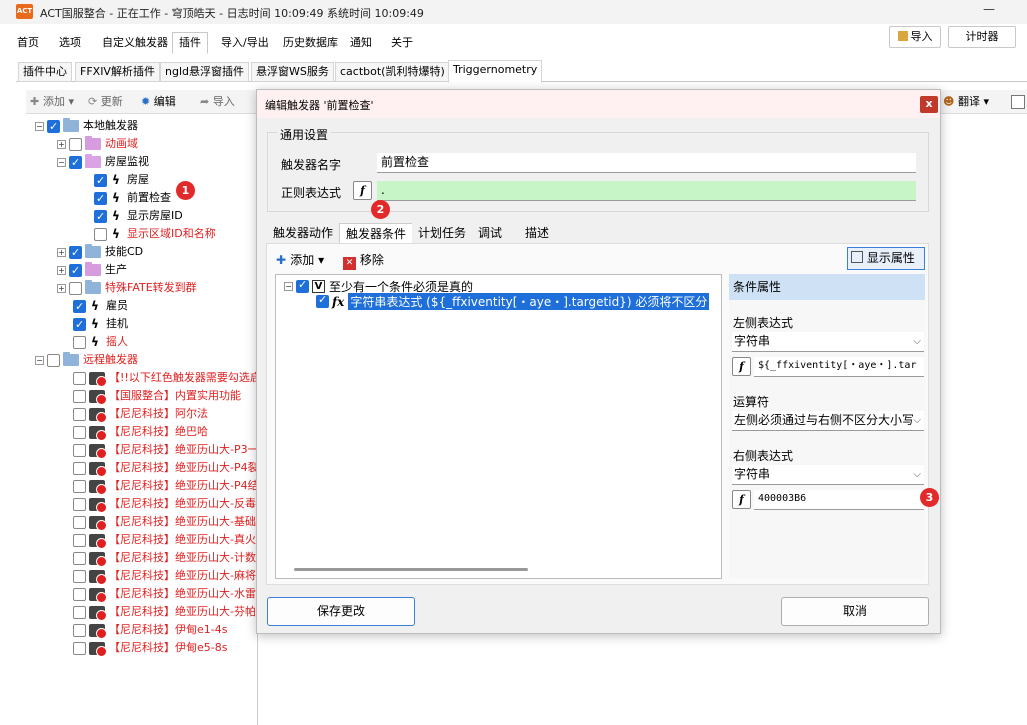 The image size is (1027, 725). I want to click on close-button: x, so click(929, 104).